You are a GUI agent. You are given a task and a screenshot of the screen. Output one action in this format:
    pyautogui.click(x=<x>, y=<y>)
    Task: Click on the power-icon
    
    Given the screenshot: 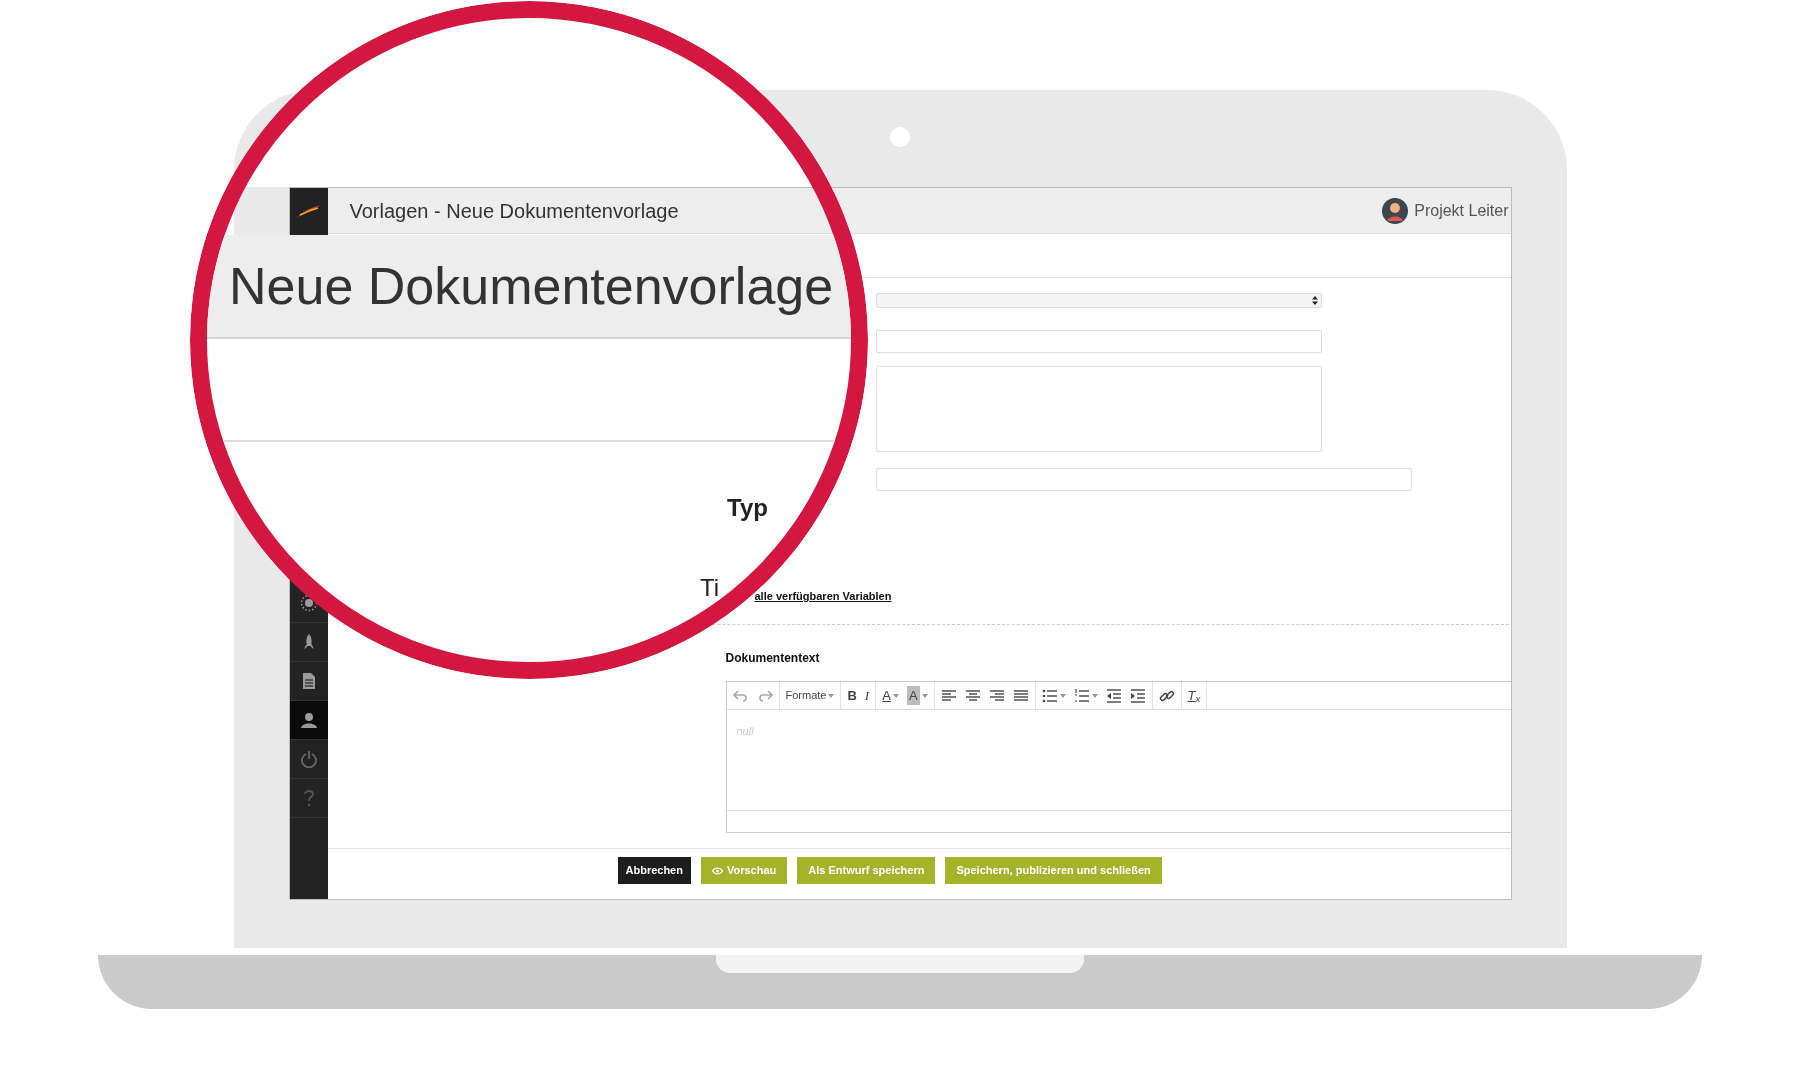 What is the action you would take?
    pyautogui.click(x=308, y=759)
    